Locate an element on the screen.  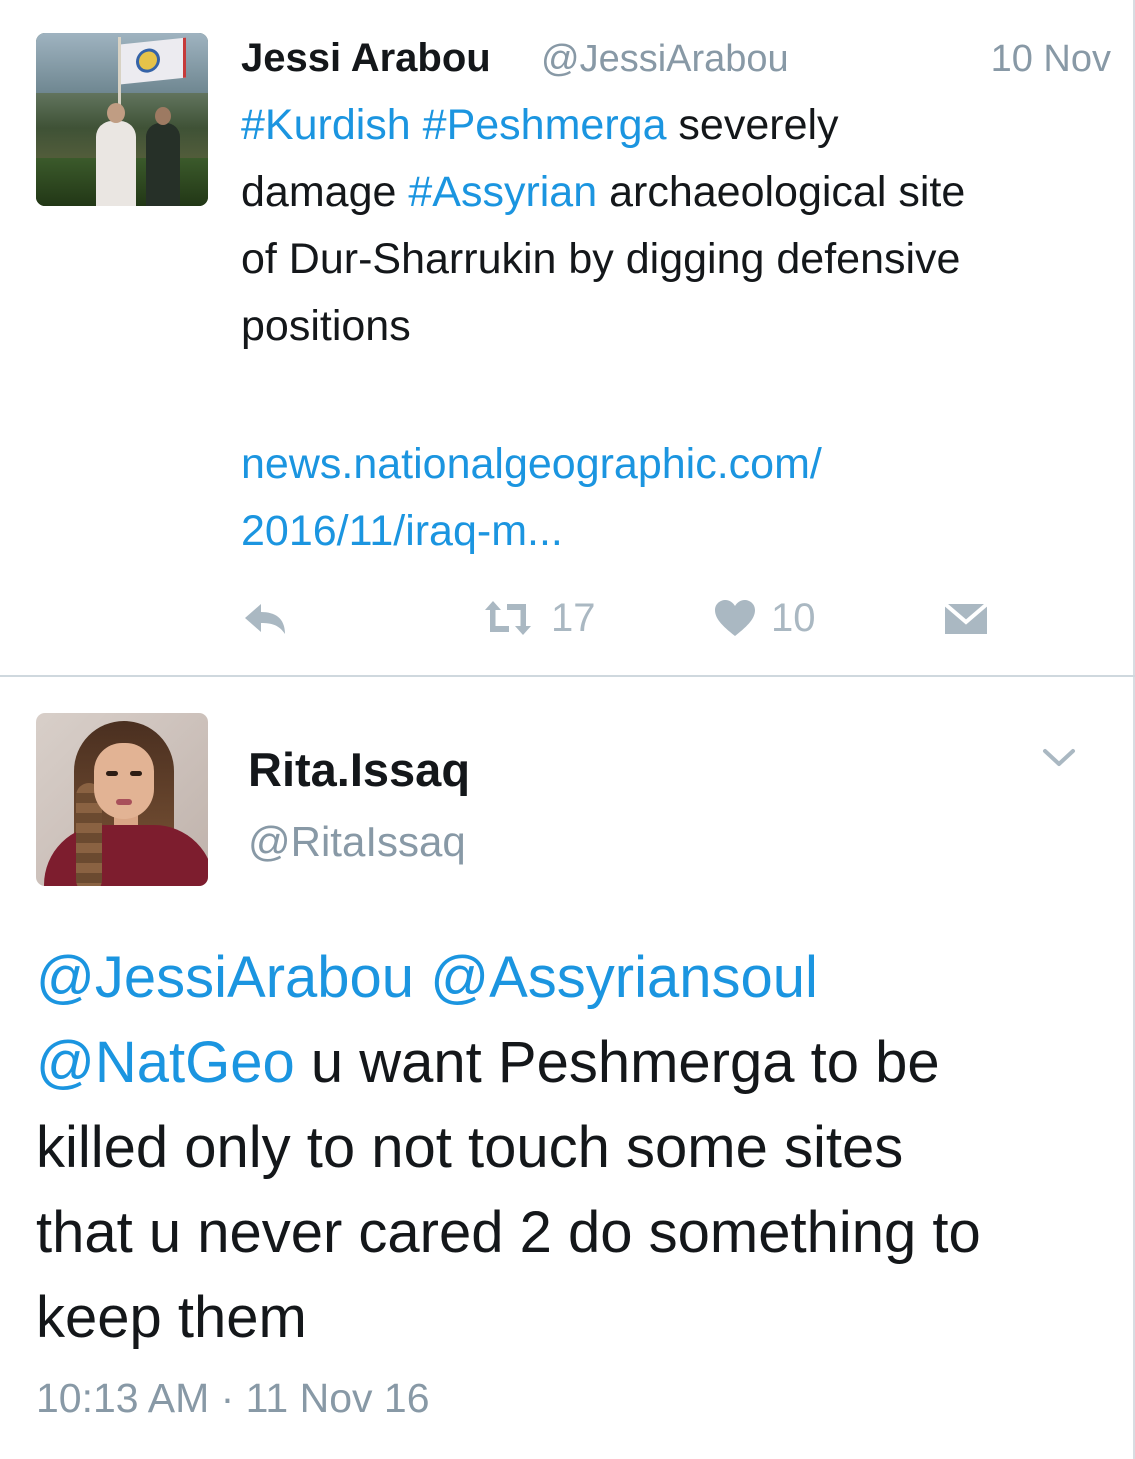
tweet-text-line: positions is located at coordinates (326, 326).